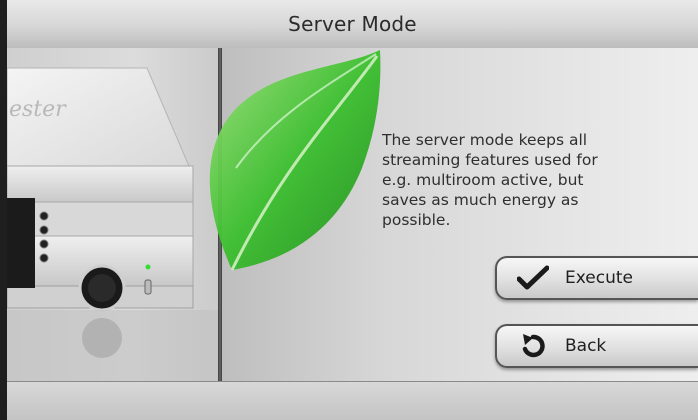 The height and width of the screenshot is (420, 698). Describe the element at coordinates (352, 400) in the screenshot. I see `bottom-bar` at that location.